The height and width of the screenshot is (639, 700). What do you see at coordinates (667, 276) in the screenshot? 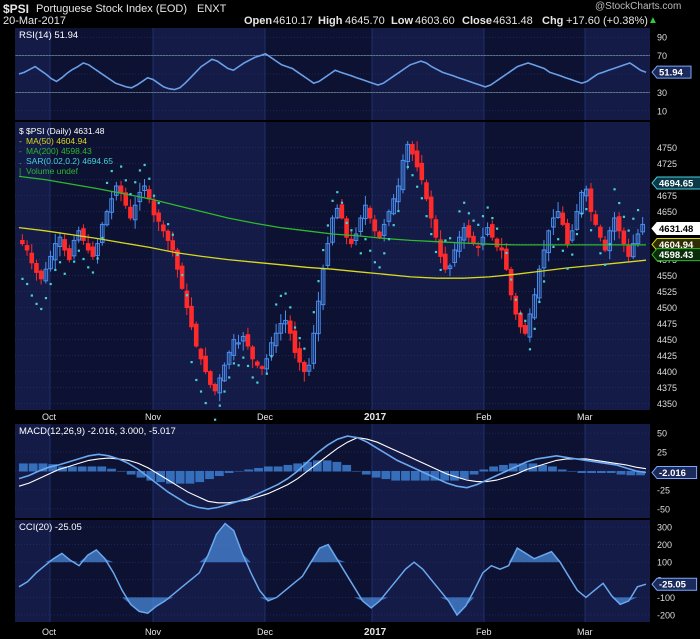
I see `y-tick-label: 4550` at bounding box center [667, 276].